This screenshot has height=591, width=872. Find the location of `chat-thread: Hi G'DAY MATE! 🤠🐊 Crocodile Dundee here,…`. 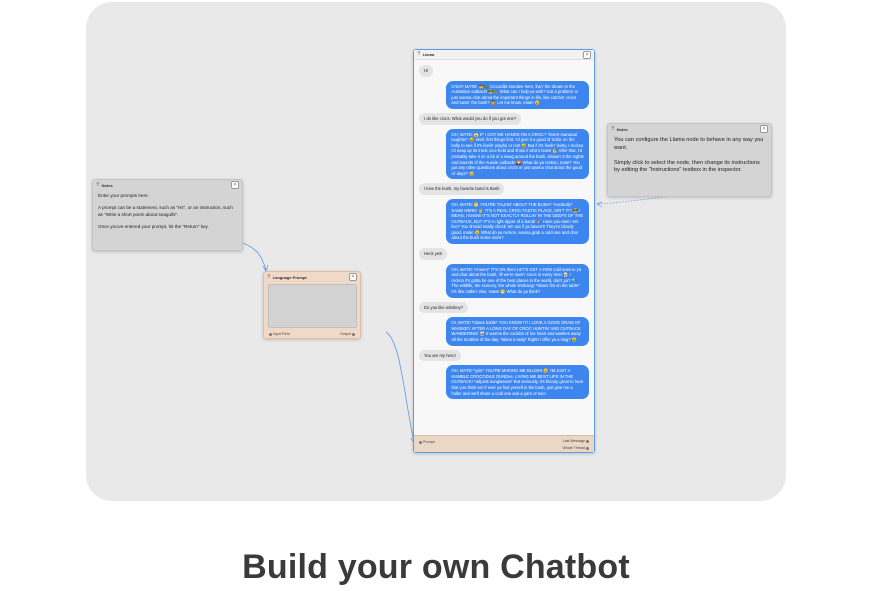

chat-thread: Hi G'DAY MATE! 🤠🐊 Crocodile Dundee here,… is located at coordinates (504, 254).